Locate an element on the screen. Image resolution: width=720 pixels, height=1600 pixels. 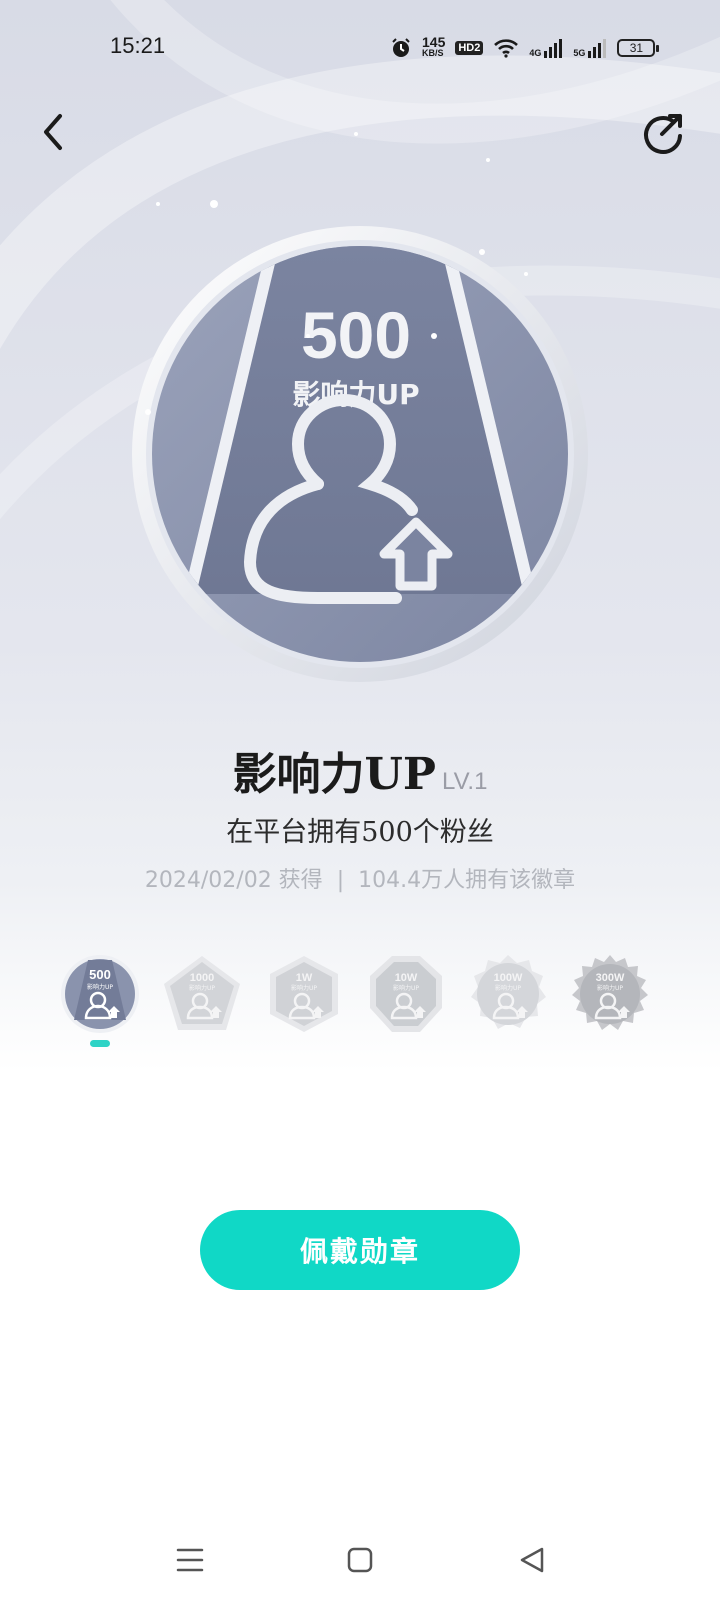
triangle-back-icon is located at coordinates (532, 1560).